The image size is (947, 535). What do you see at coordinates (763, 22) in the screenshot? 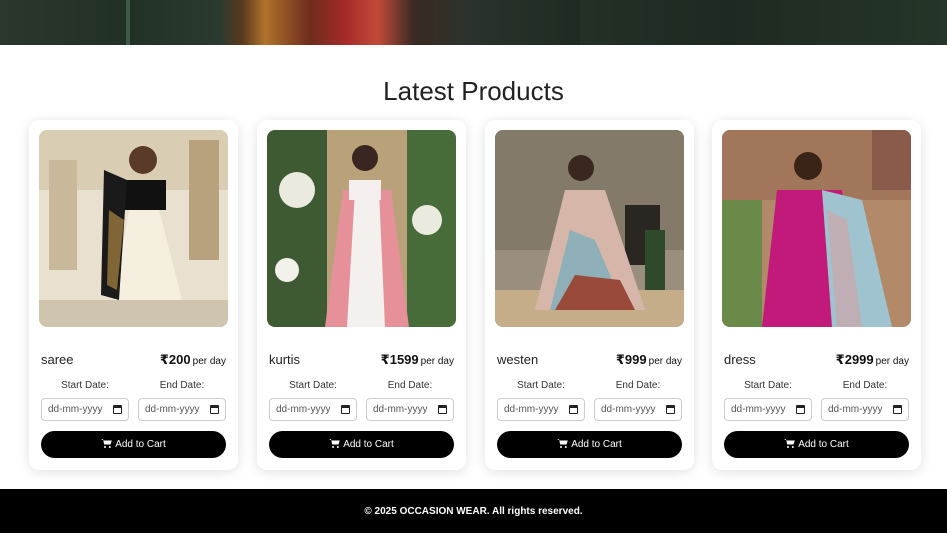
I see `hero-image-right` at bounding box center [763, 22].